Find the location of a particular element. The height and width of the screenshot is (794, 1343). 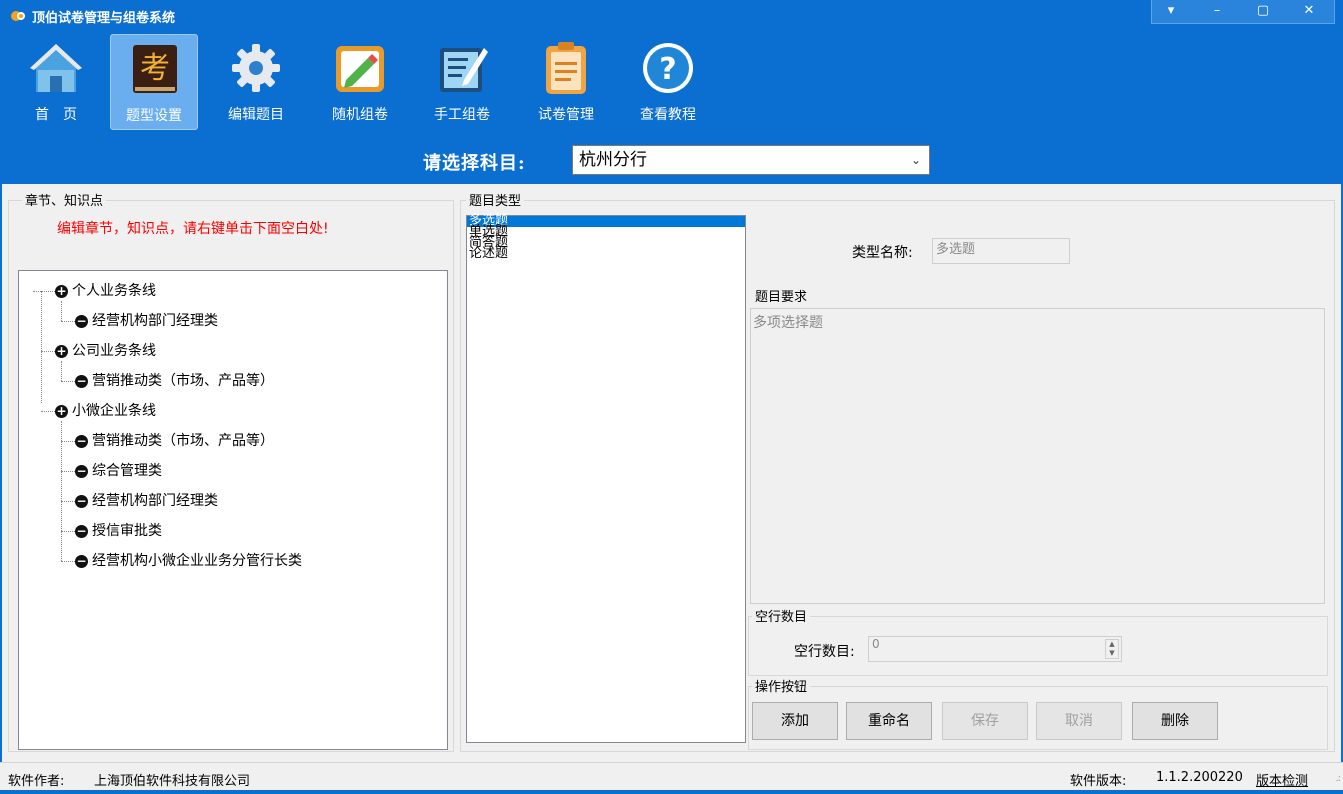

version-label: 软件版本: is located at coordinates (1098, 779).